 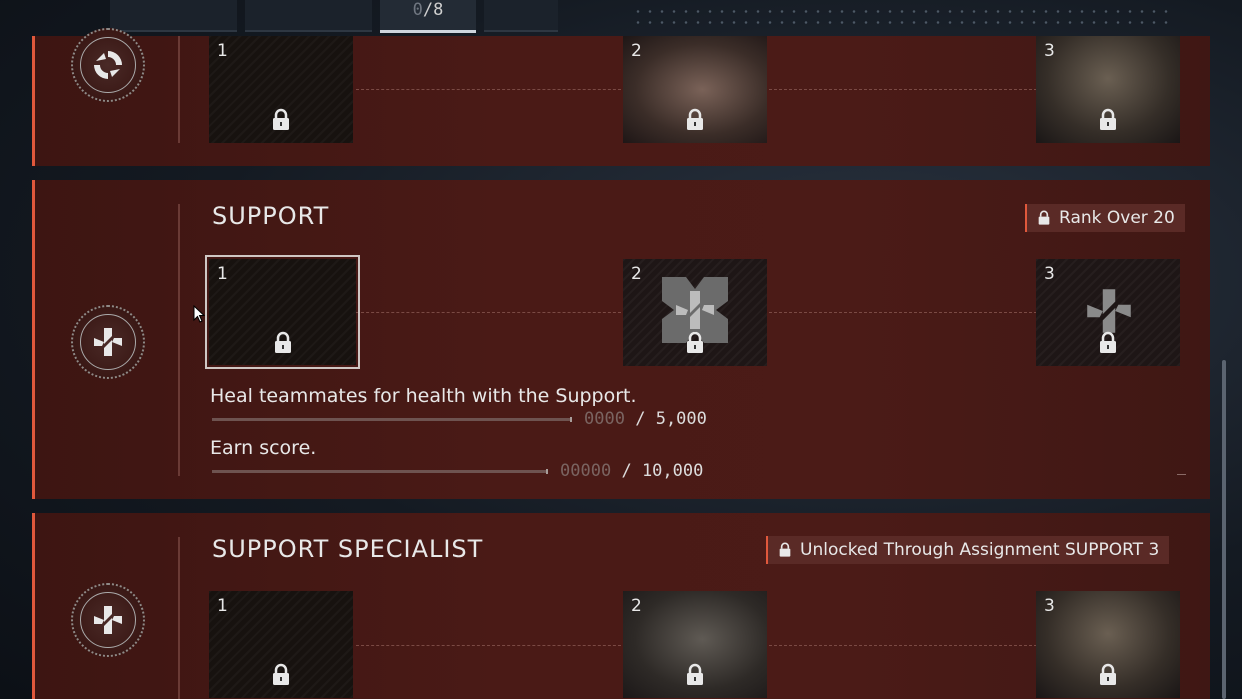 I want to click on task-description: Earn score., so click(x=263, y=448).